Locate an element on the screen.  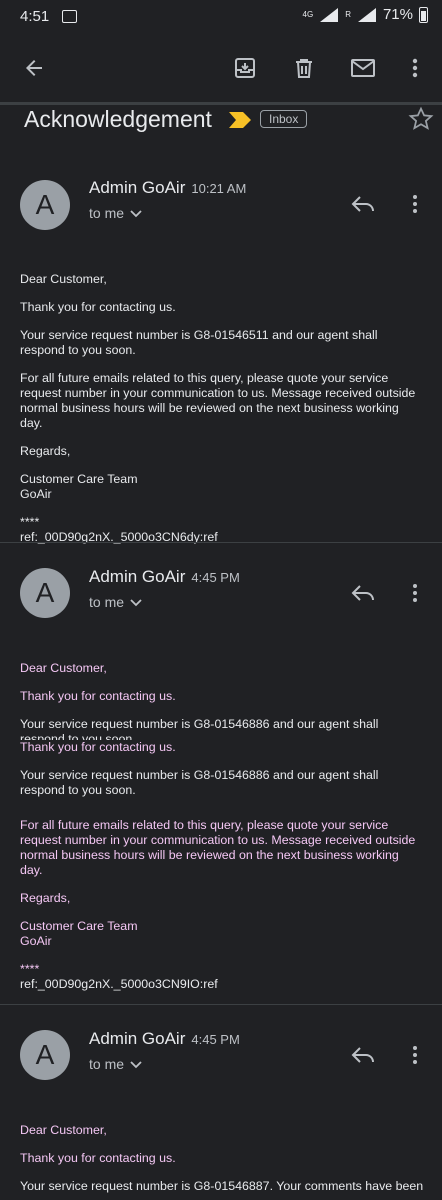
inbox-label: Inbox is located at coordinates (284, 119).